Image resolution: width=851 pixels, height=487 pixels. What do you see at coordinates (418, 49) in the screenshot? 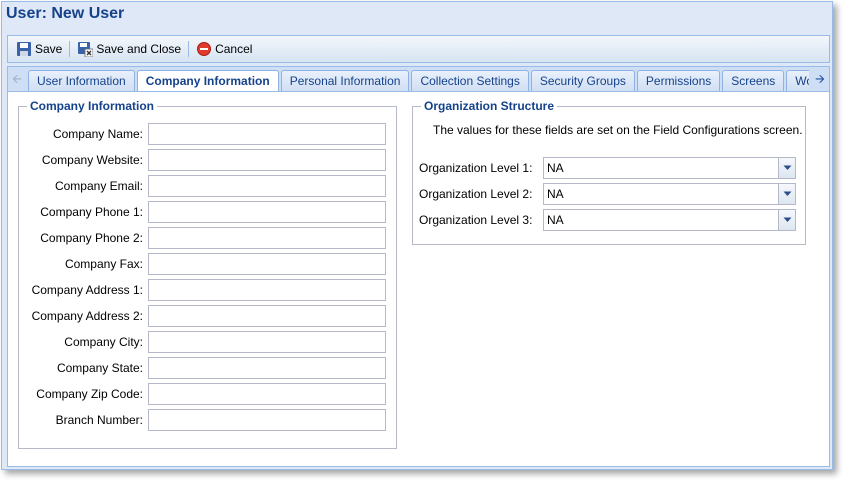
I see `toolbar: Save Save and Close Cancel` at bounding box center [418, 49].